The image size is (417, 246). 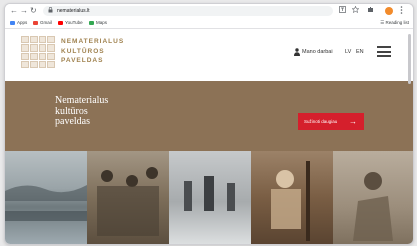 I want to click on back-button: ←, so click(x=14, y=10).